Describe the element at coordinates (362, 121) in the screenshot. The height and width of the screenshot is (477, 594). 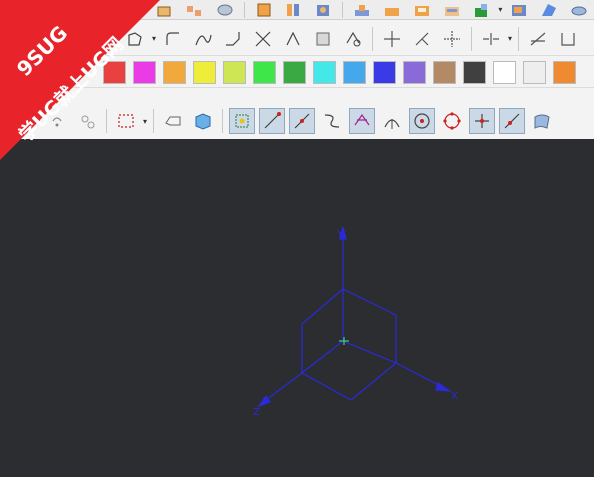
I see `intersection-icon` at that location.